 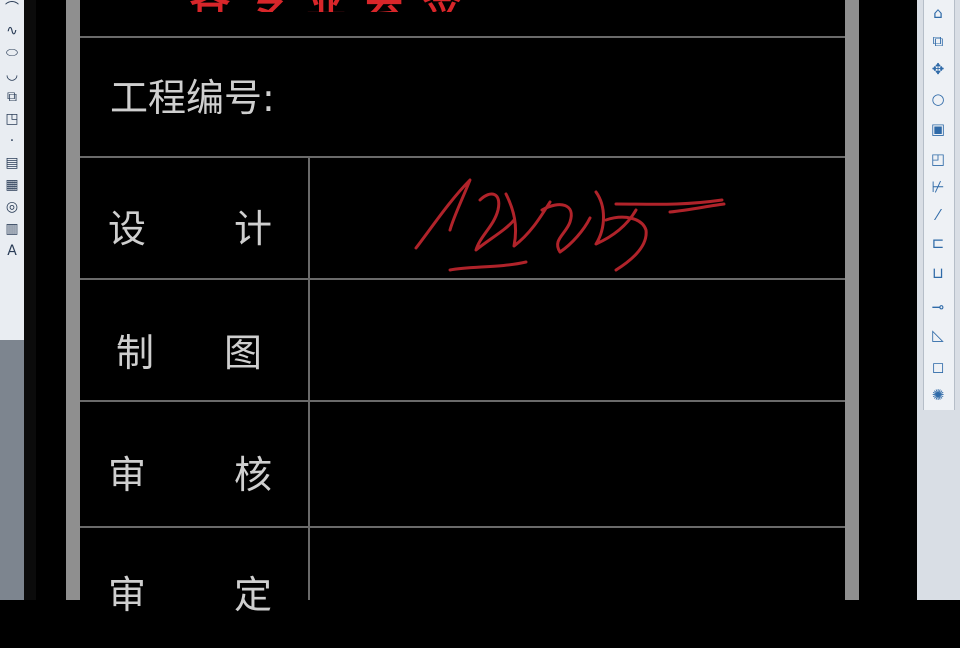 What do you see at coordinates (73, 300) in the screenshot?
I see `drawing-frame-left` at bounding box center [73, 300].